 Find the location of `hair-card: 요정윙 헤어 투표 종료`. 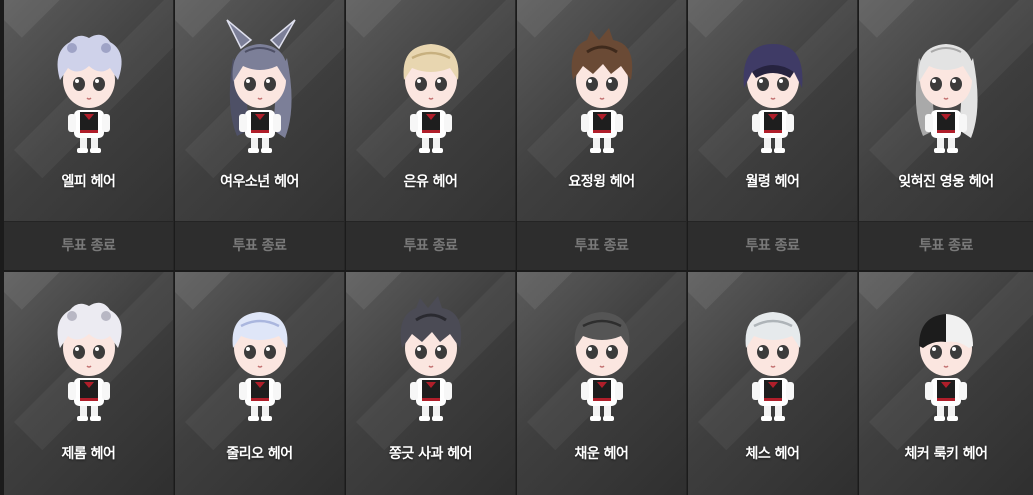

hair-card: 요정윙 헤어 투표 종료 is located at coordinates (602, 135).